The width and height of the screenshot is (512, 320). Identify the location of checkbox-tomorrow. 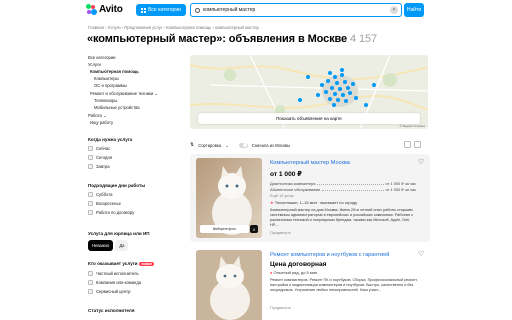
(90, 166).